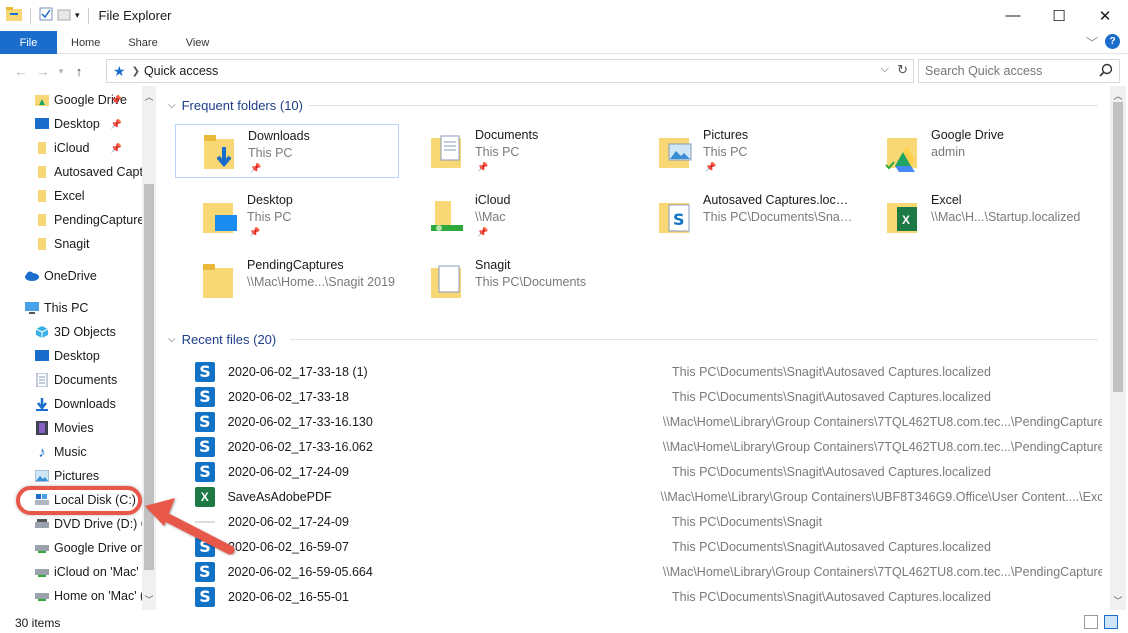 Image resolution: width=1128 pixels, height=633 pixels. What do you see at coordinates (1019, 71) in the screenshot?
I see `search-input: Search Quick access` at bounding box center [1019, 71].